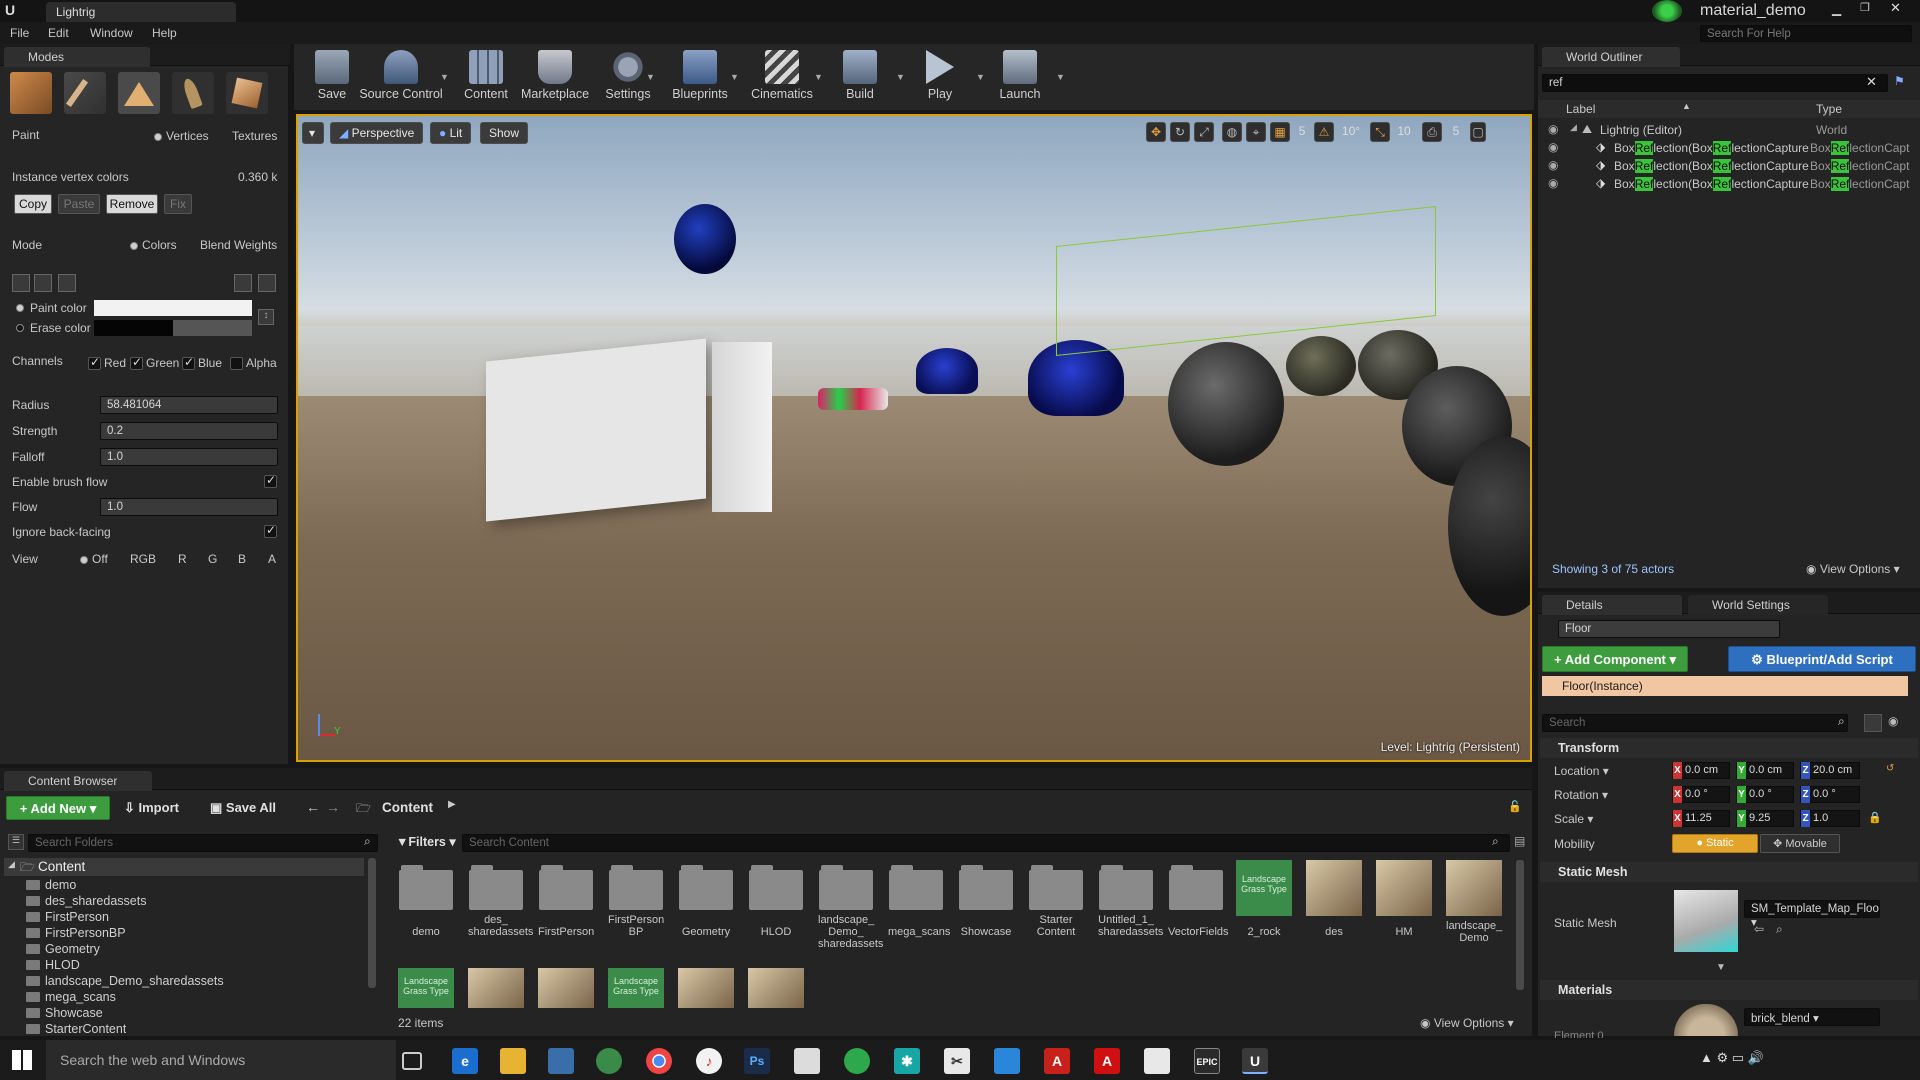 The height and width of the screenshot is (1080, 1920). I want to click on folder-geometry: Geometry, so click(706, 901).